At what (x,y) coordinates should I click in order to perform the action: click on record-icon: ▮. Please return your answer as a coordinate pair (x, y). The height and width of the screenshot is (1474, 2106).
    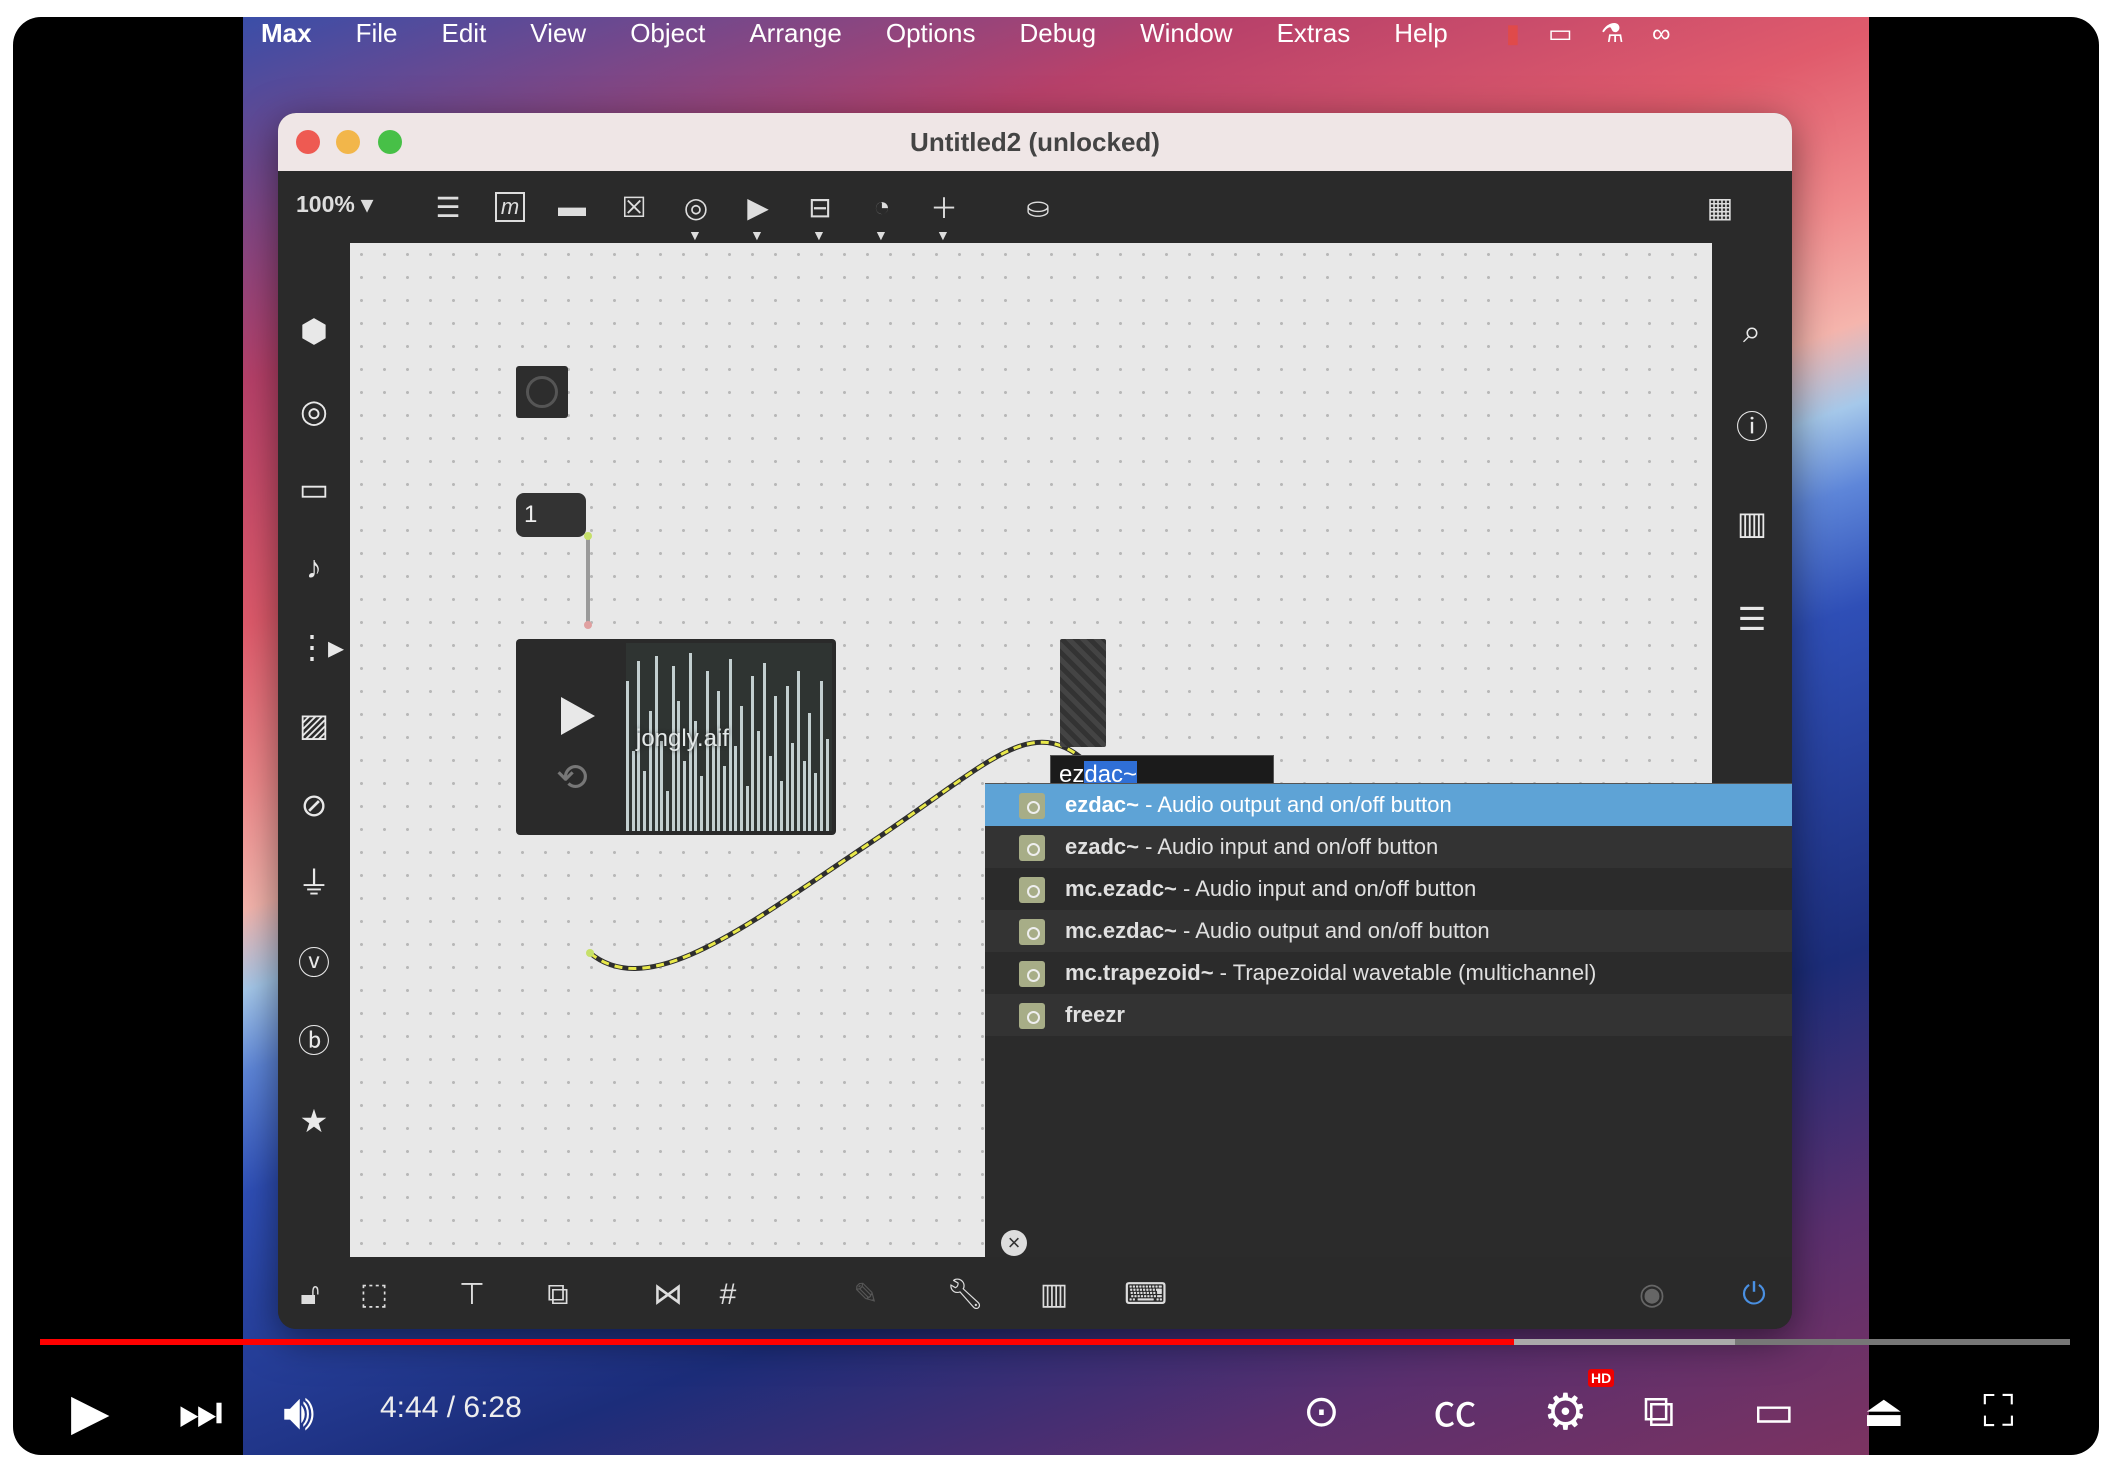
    Looking at the image, I should click on (1513, 33).